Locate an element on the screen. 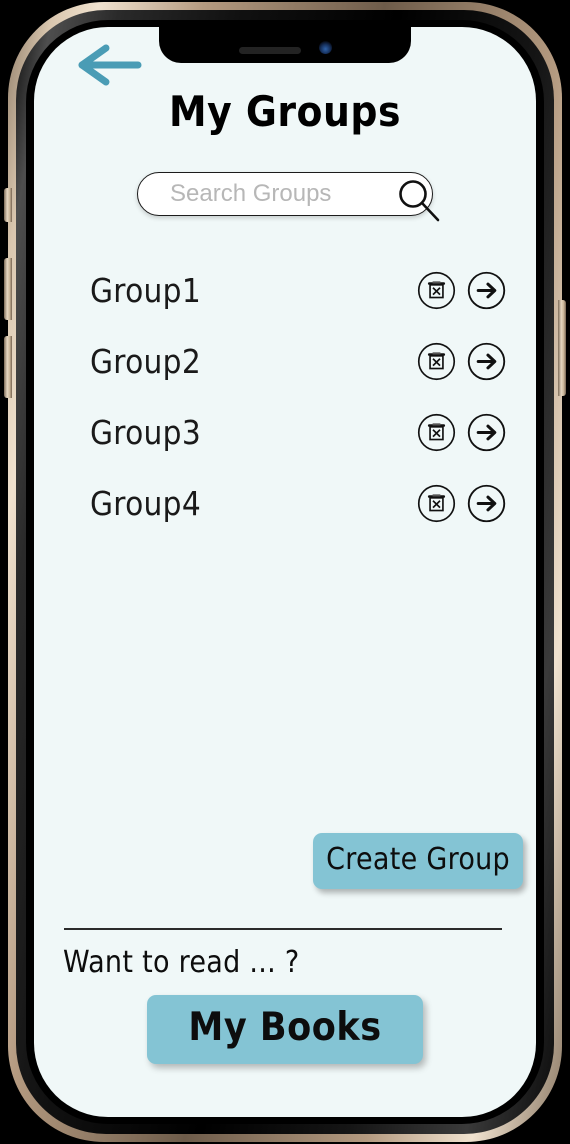 The height and width of the screenshot is (1144, 570). table-row: Group4 is located at coordinates (285, 503).